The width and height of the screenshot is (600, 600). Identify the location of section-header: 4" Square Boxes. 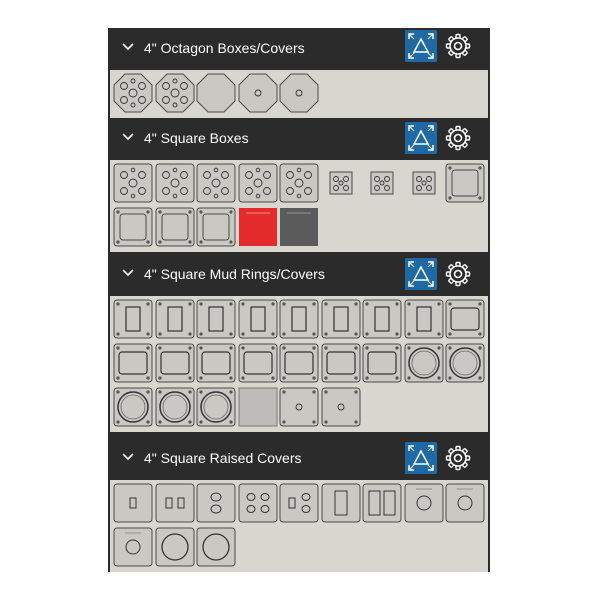
(299, 138).